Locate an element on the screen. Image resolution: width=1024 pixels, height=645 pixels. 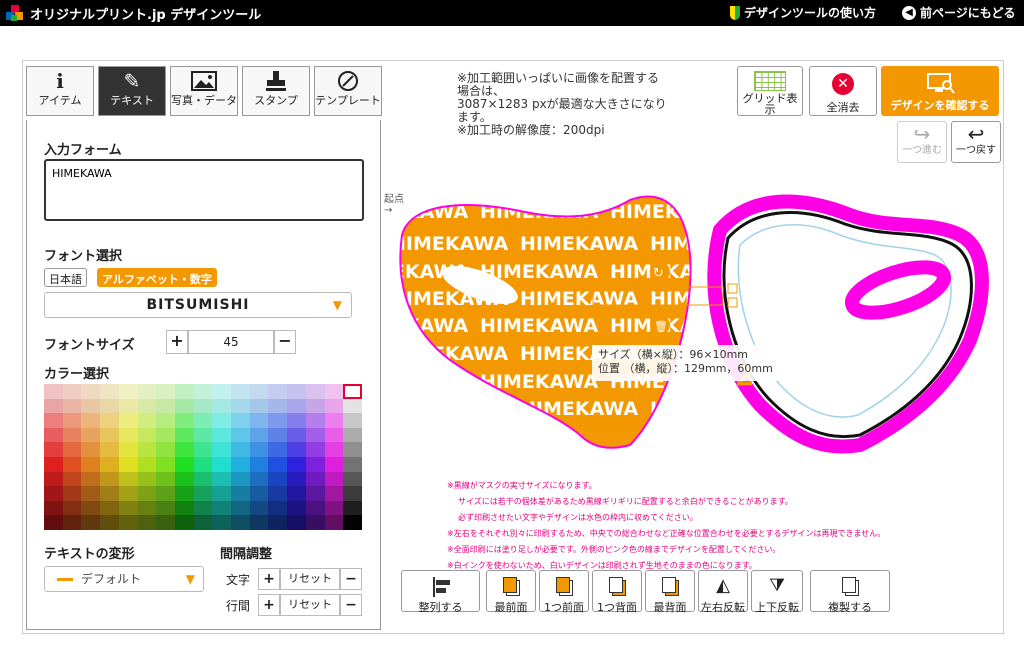
send-backward-button: 1つ背面 is located at coordinates (617, 592).